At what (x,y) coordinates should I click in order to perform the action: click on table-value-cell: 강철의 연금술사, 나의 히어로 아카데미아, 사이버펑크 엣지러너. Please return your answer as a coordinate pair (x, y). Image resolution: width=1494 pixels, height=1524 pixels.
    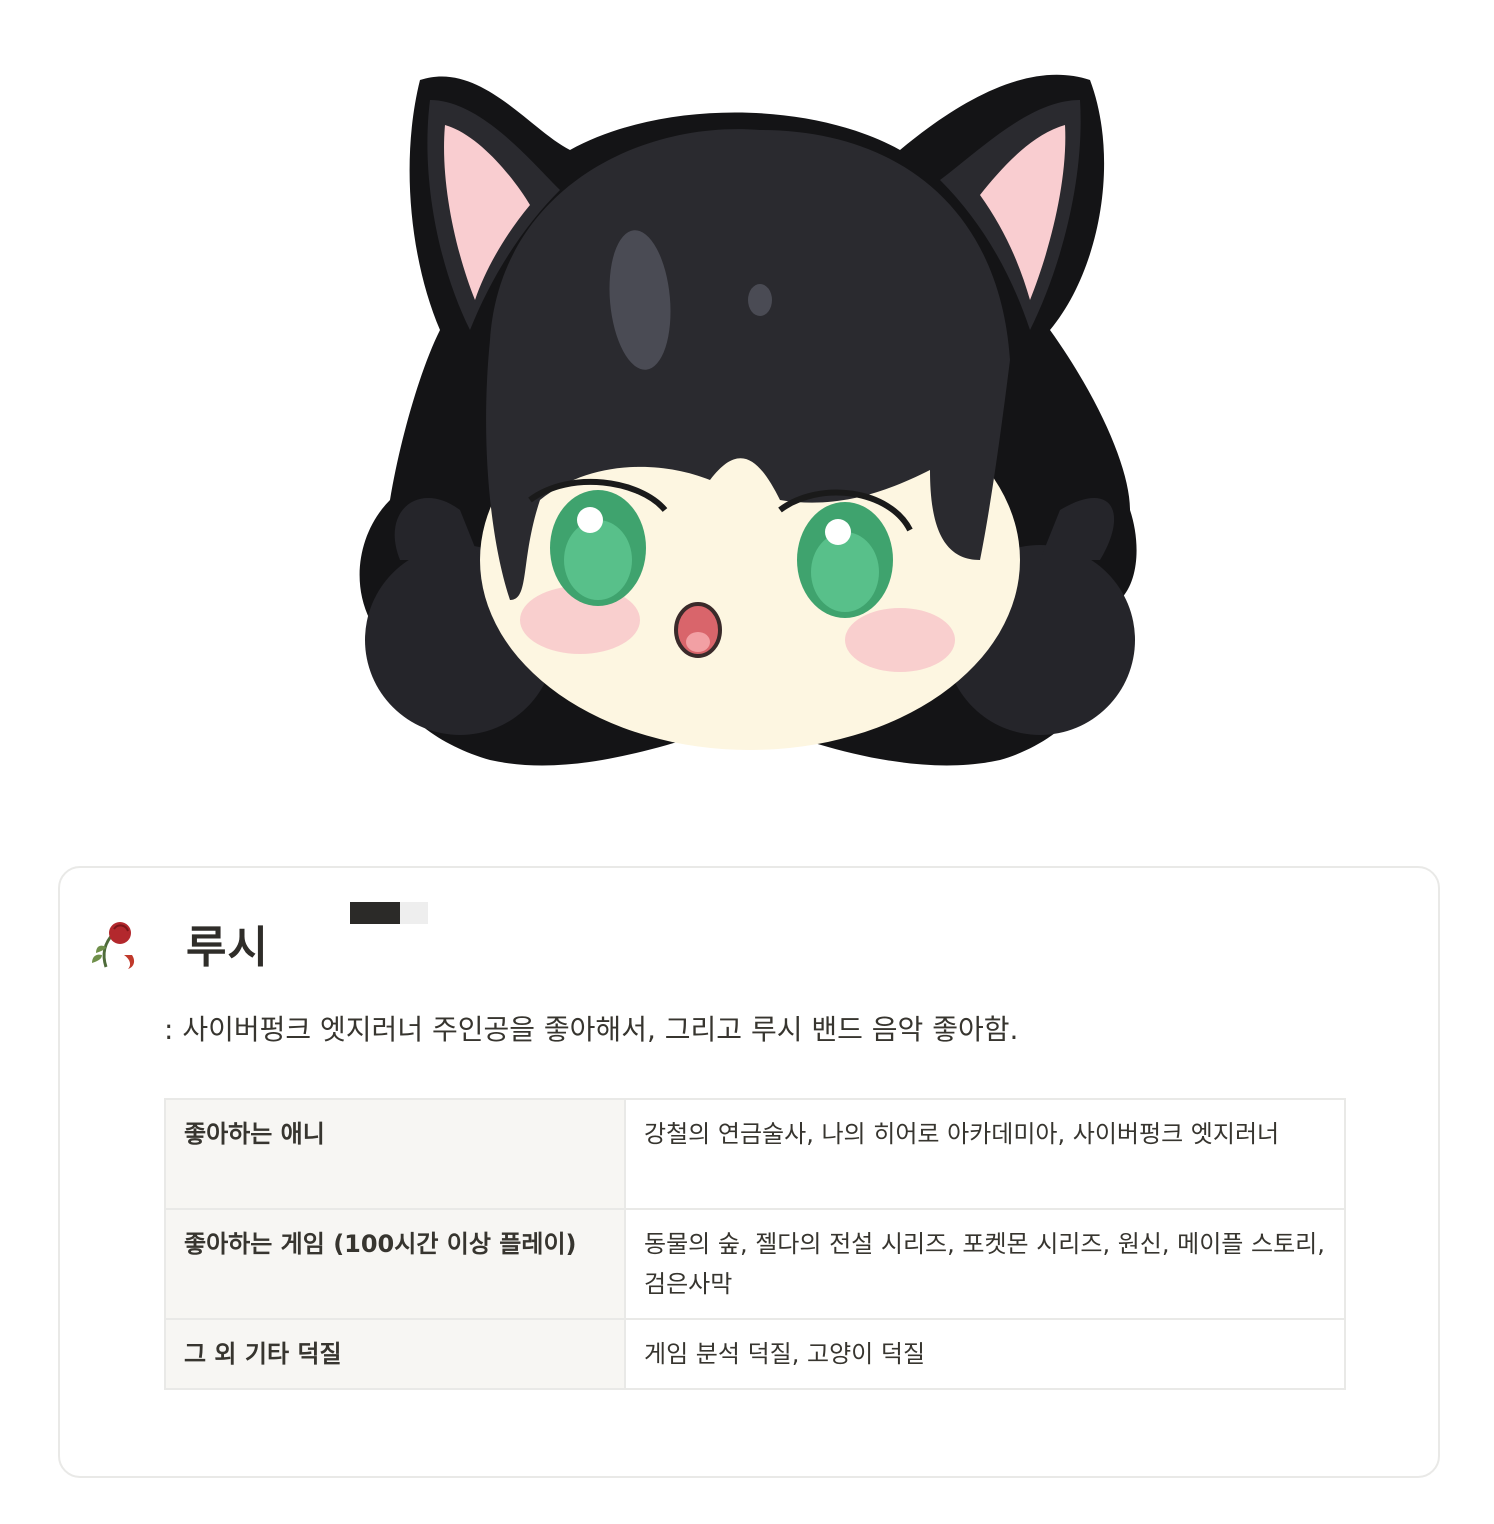
    Looking at the image, I should click on (985, 1154).